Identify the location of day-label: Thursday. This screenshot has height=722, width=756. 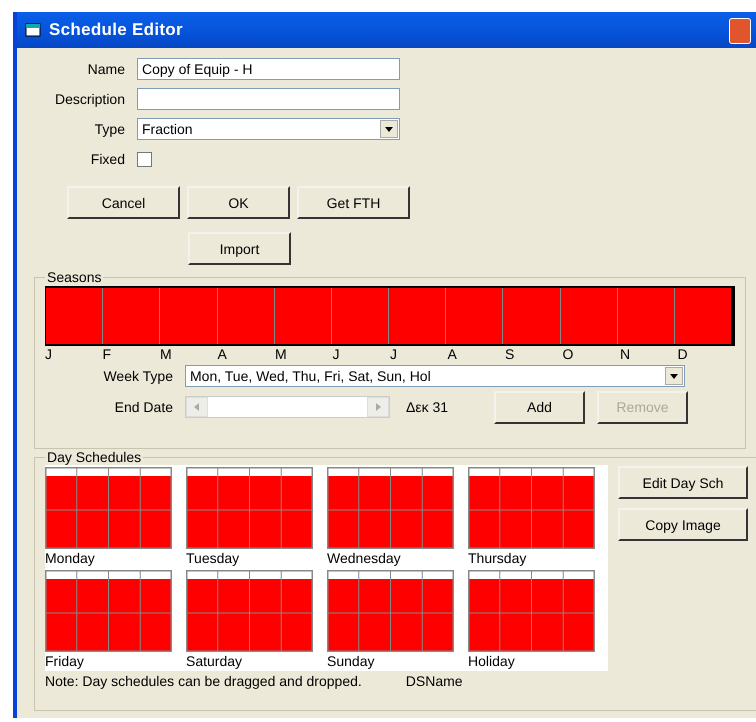
(498, 558).